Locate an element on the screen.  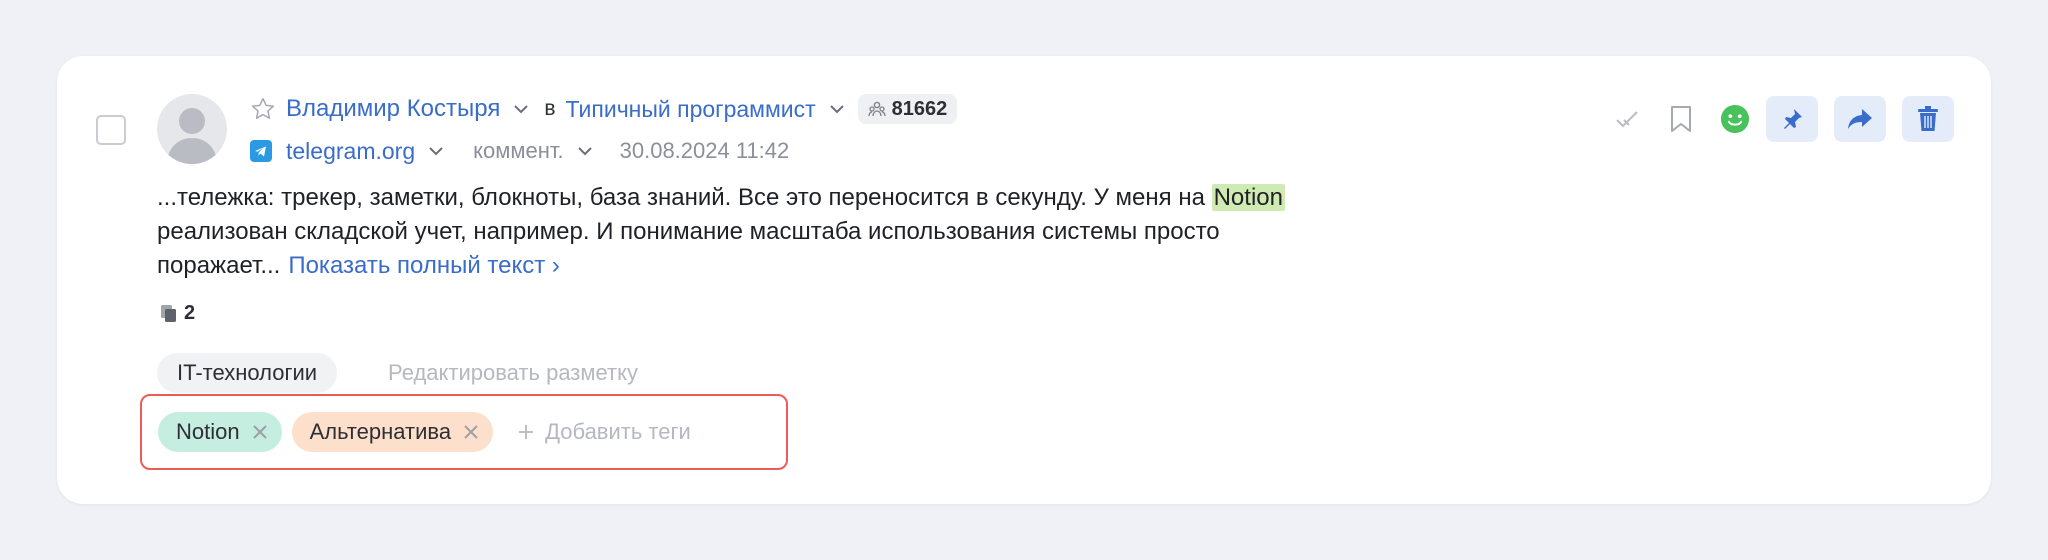
post-date: 30.08.2024 11:42 is located at coordinates (705, 151).